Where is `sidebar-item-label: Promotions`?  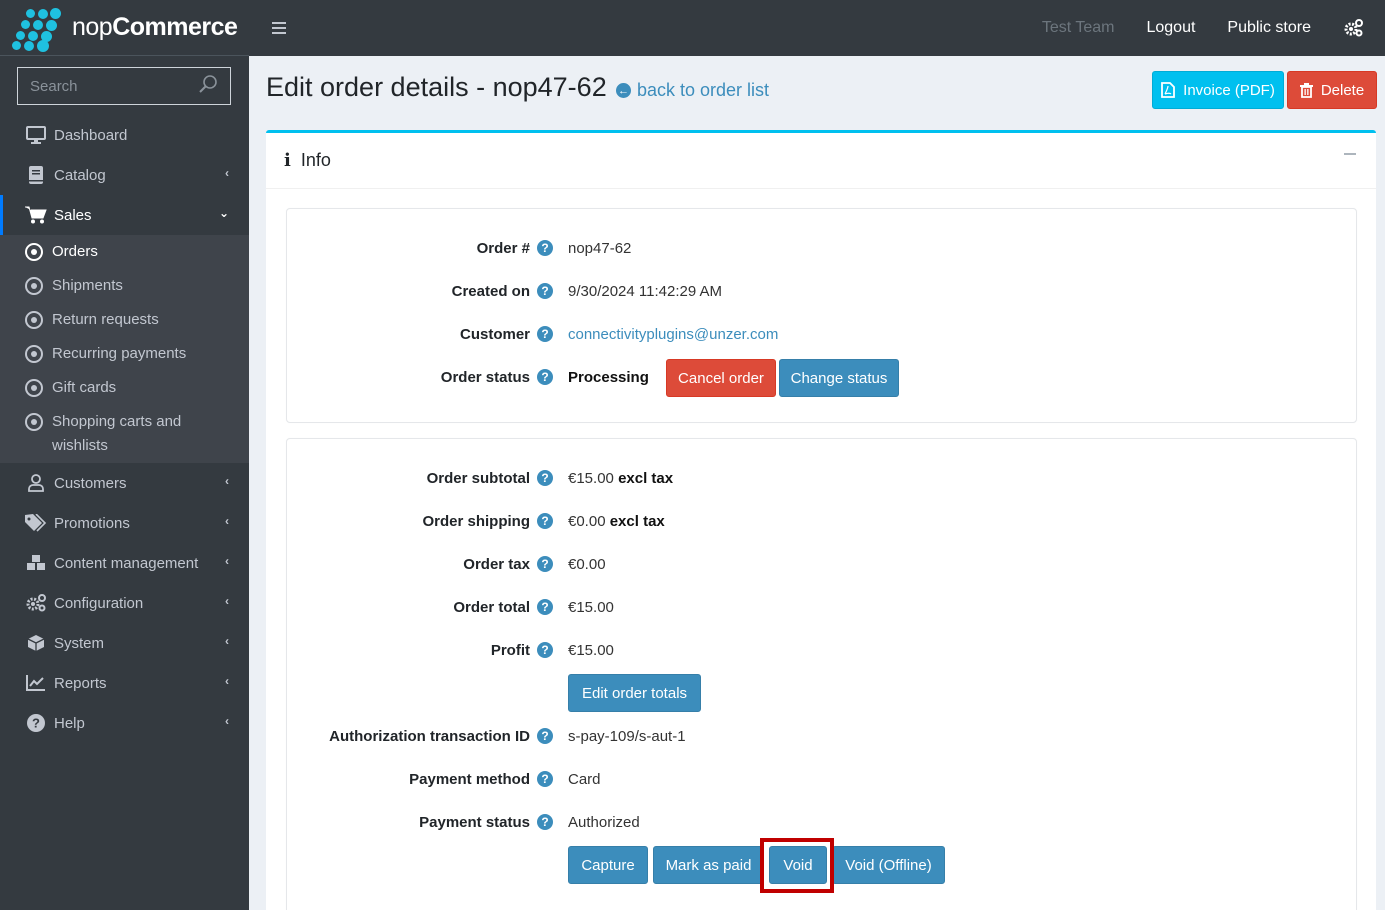 sidebar-item-label: Promotions is located at coordinates (92, 523).